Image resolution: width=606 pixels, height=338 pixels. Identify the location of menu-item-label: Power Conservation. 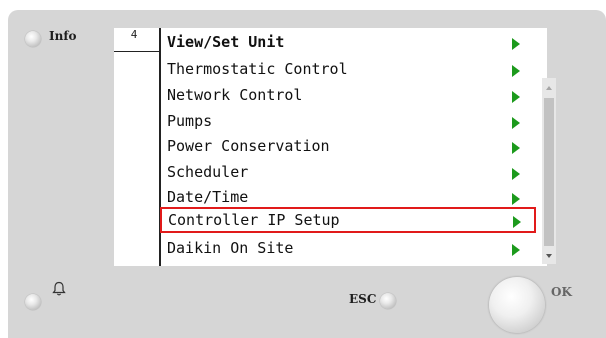
(248, 146).